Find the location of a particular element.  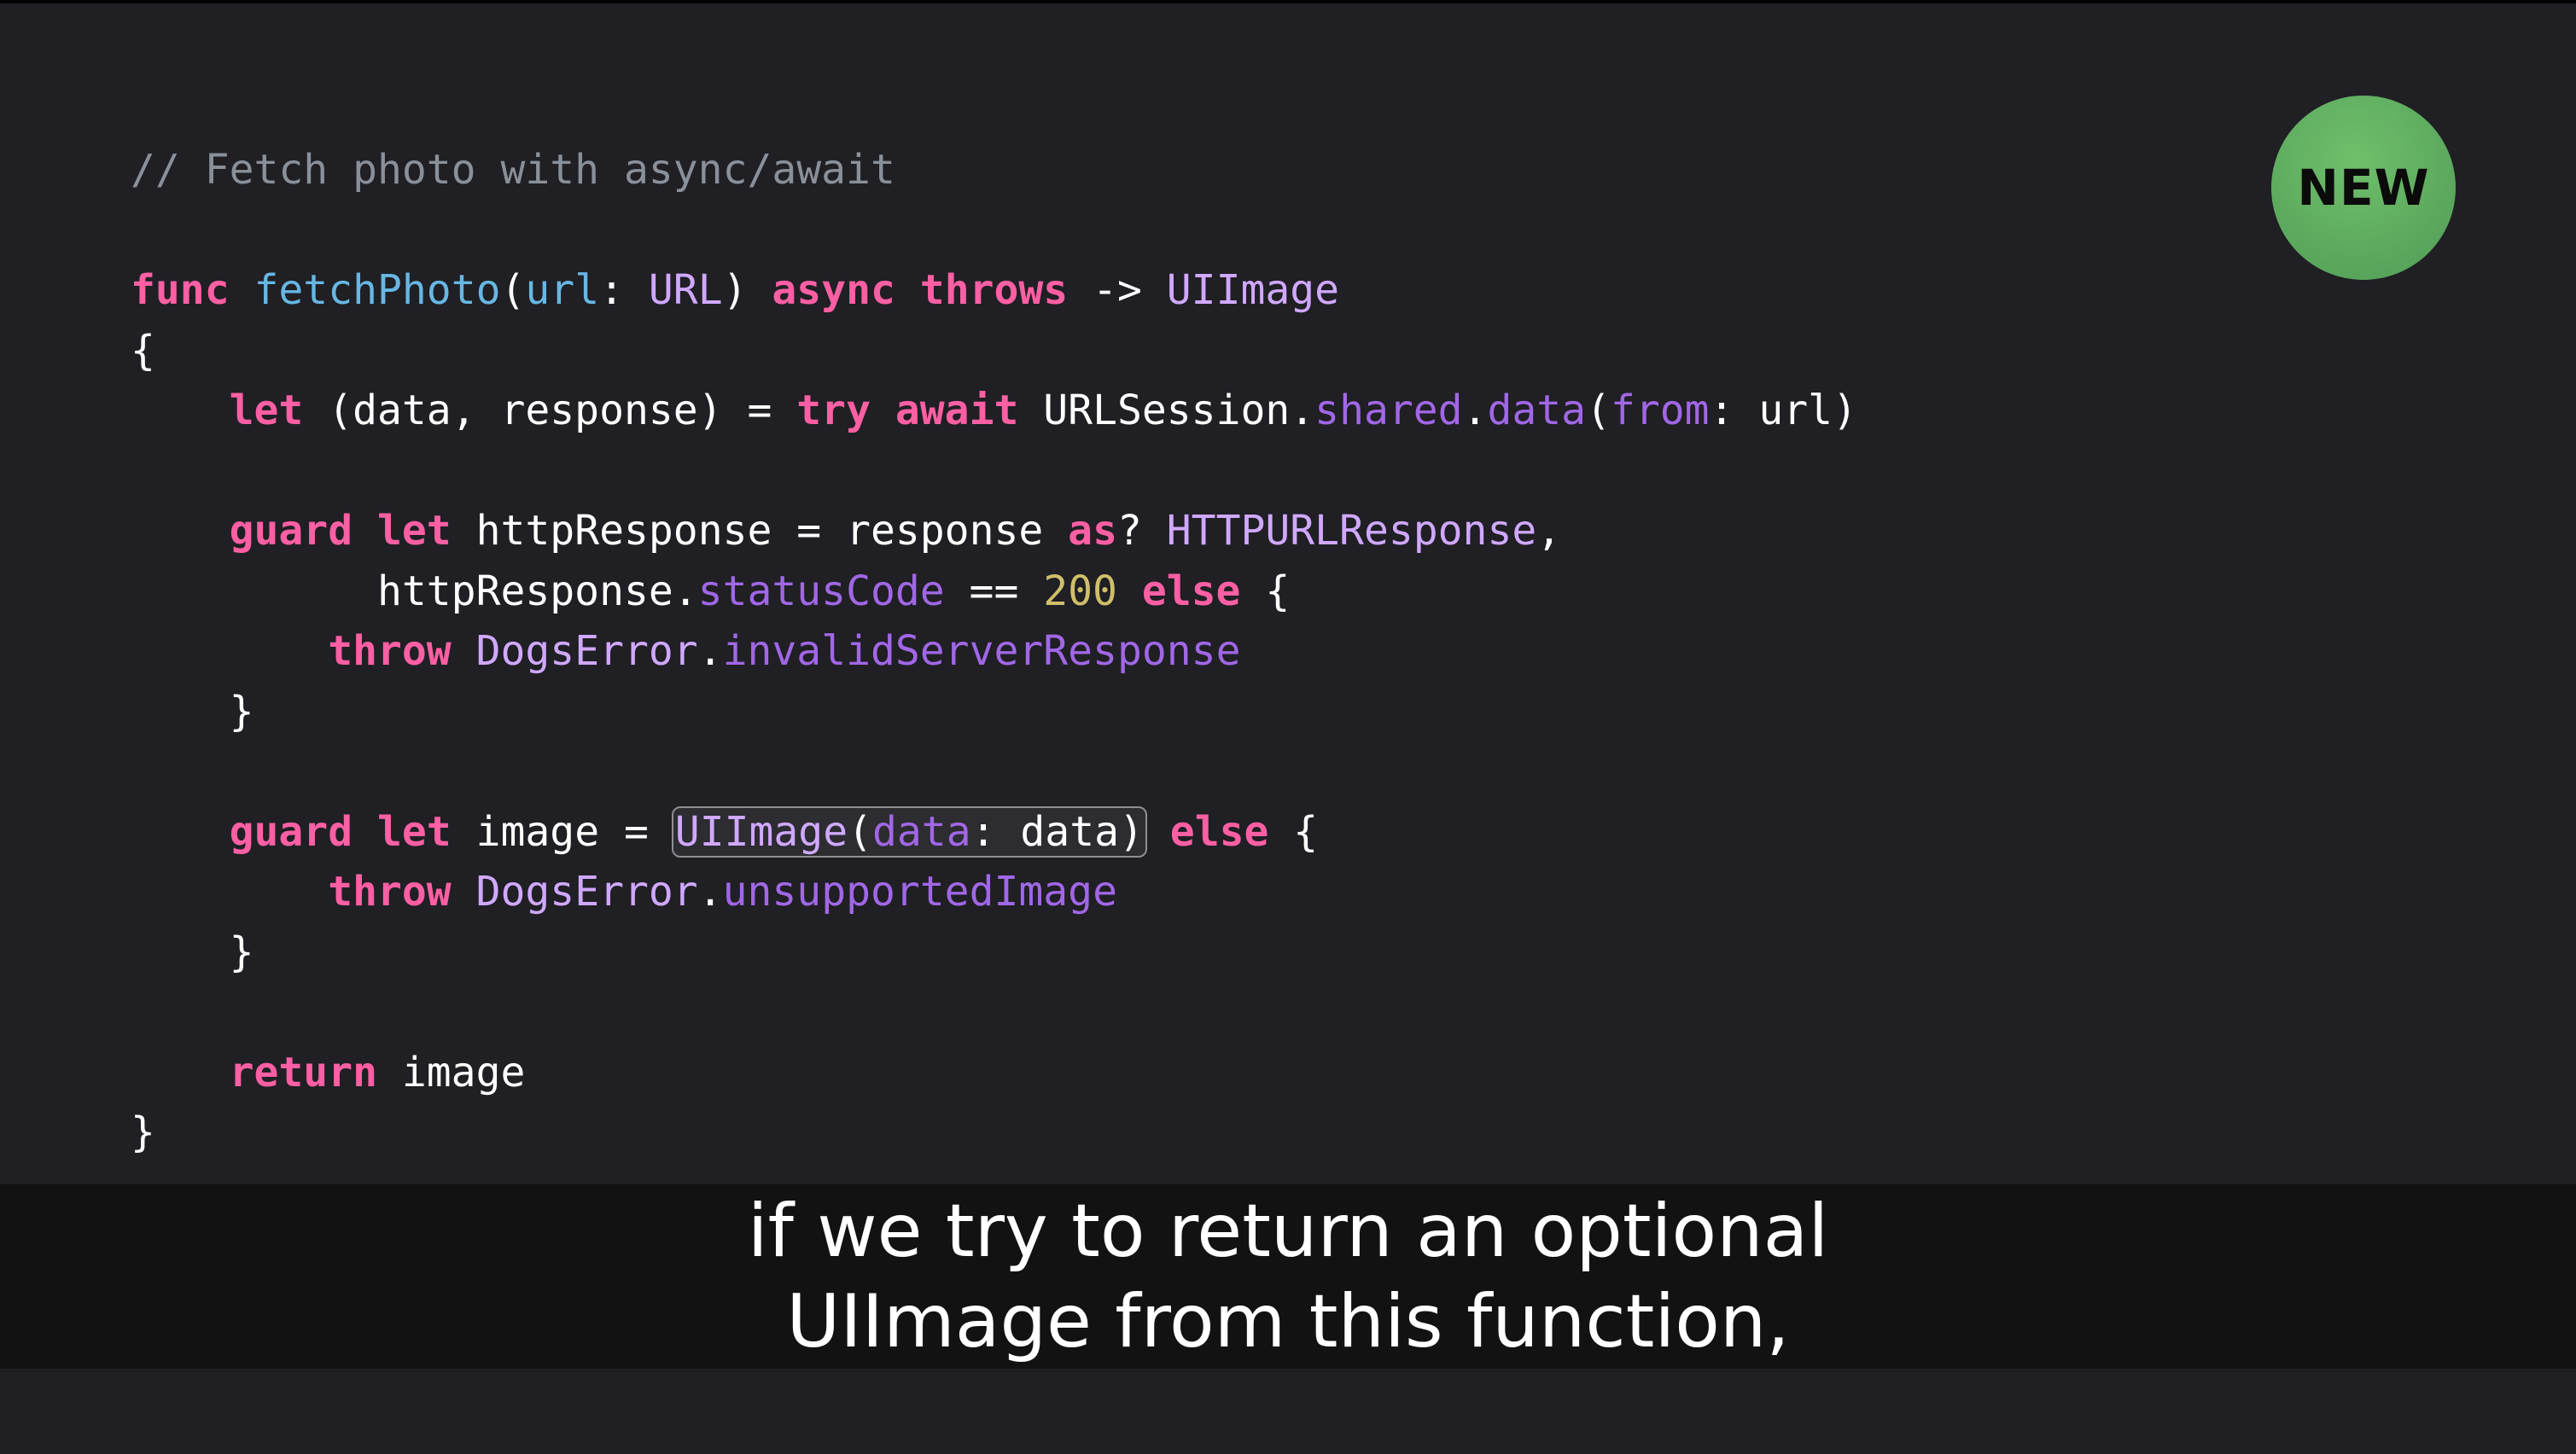

arg-label-data: data is located at coordinates (921, 832).